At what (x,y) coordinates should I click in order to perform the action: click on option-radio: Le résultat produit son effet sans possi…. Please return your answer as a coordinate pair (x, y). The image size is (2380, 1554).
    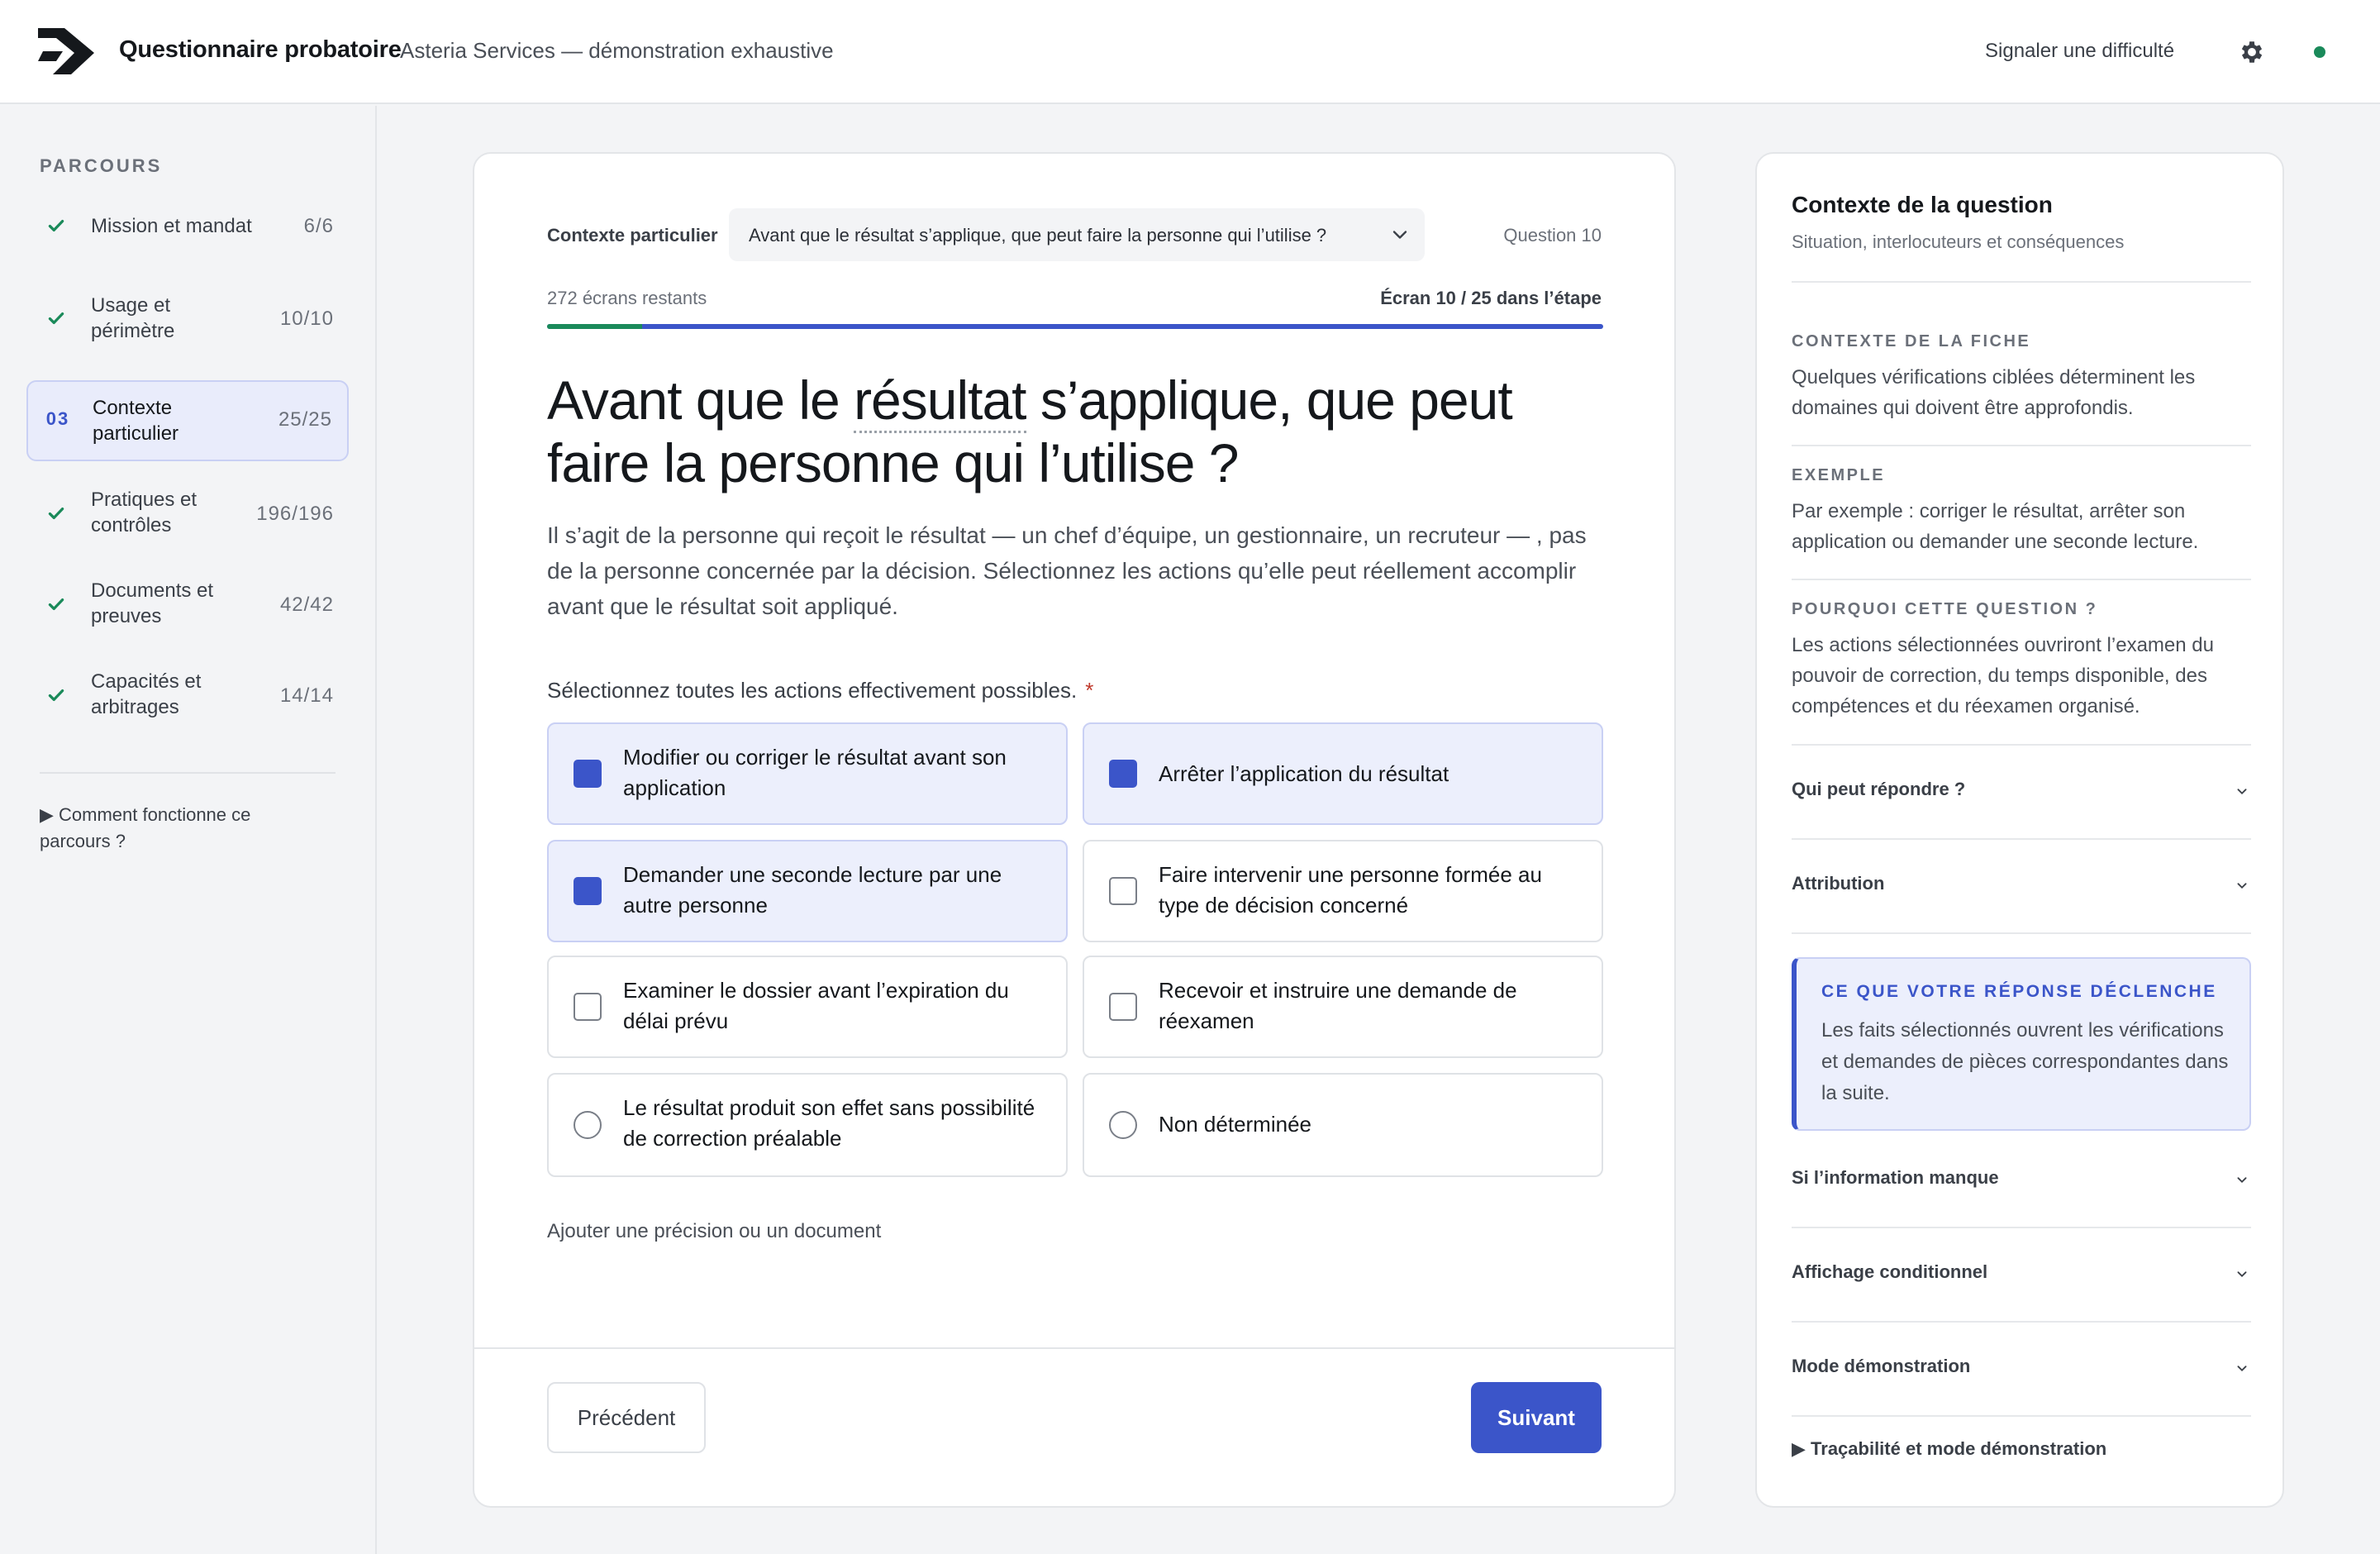
    Looking at the image, I should click on (807, 1125).